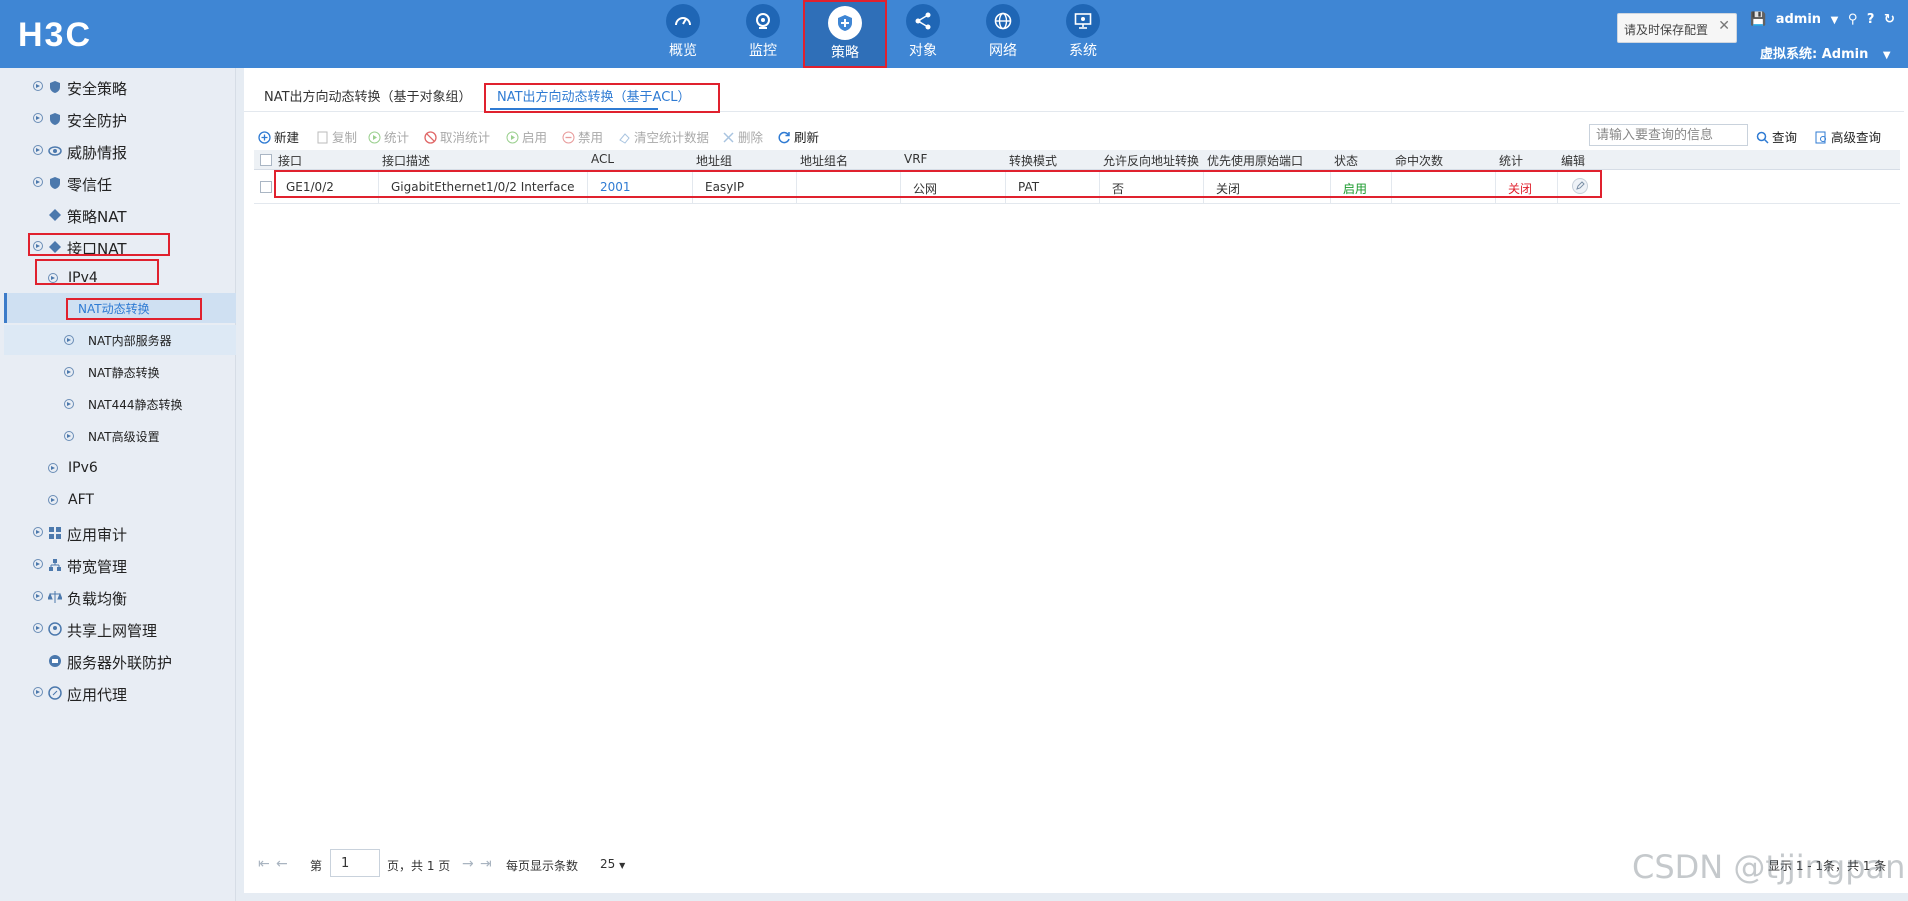 This screenshot has width=1908, height=901. I want to click on globe-icon, so click(1003, 21).